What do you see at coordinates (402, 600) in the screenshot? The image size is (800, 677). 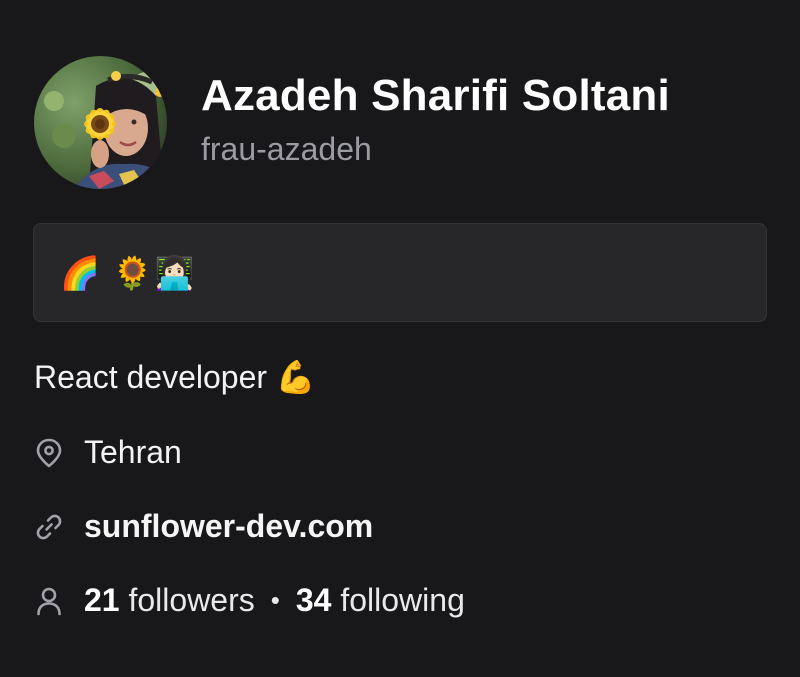 I see `following-label: following` at bounding box center [402, 600].